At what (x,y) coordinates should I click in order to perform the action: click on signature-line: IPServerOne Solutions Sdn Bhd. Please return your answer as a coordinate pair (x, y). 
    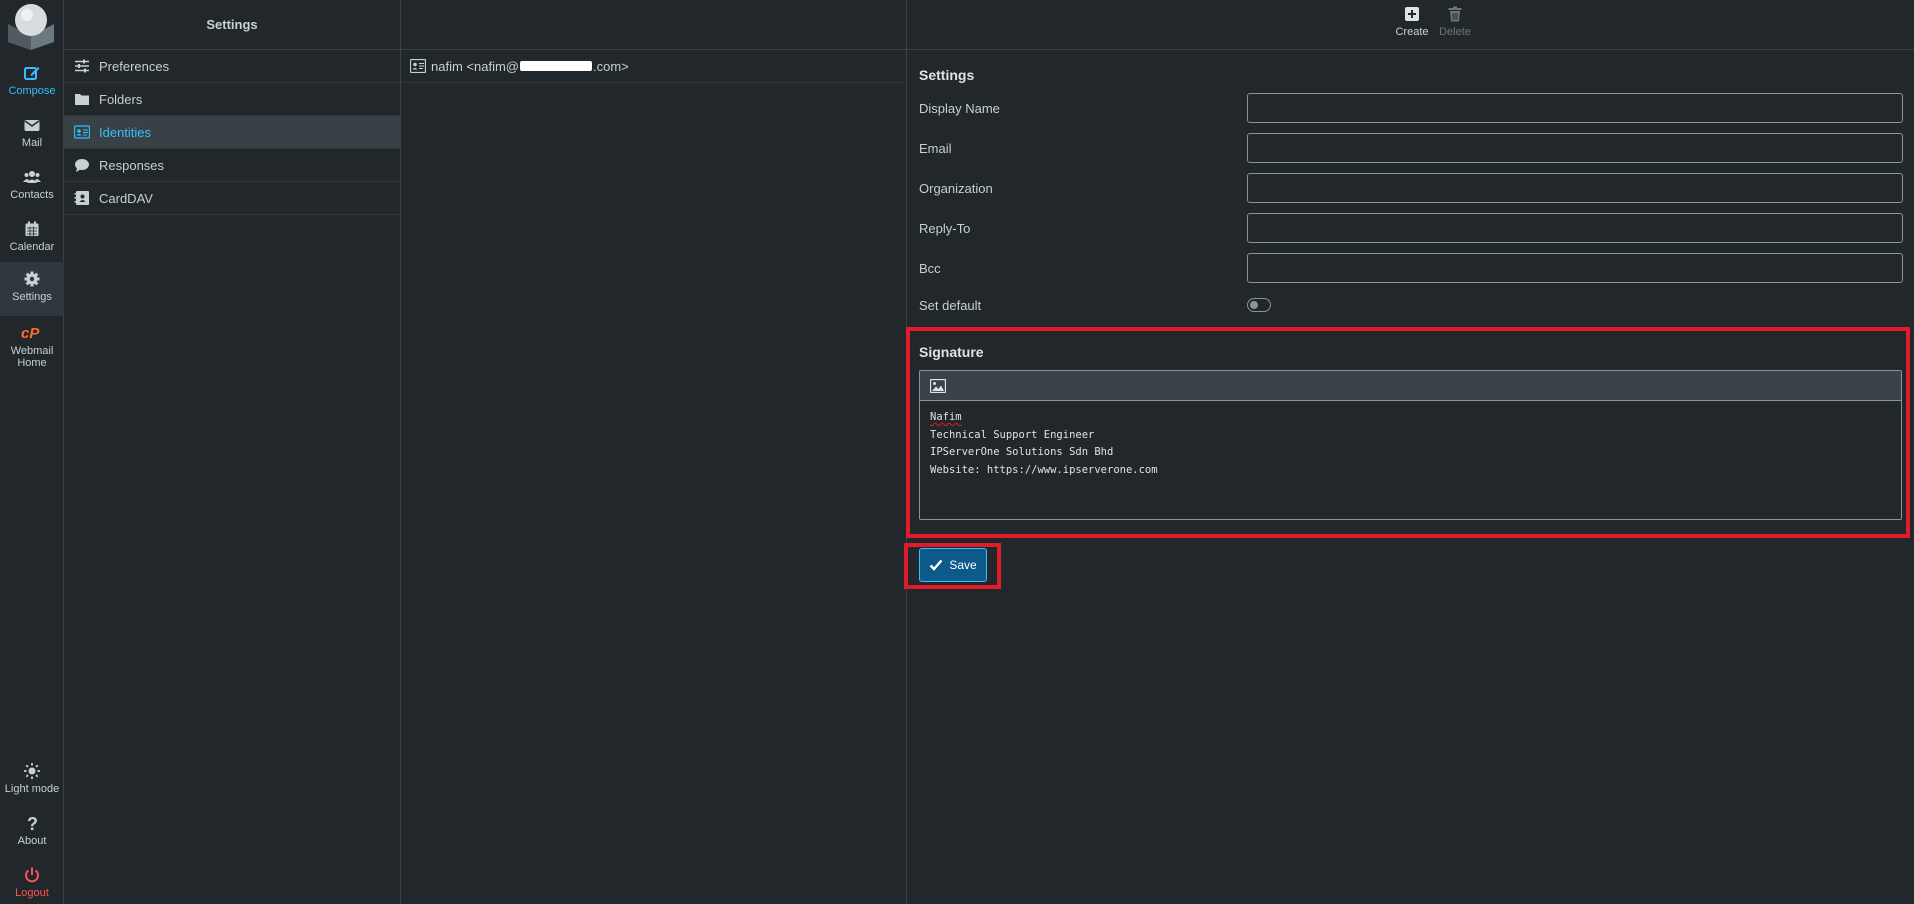
    Looking at the image, I should click on (1022, 452).